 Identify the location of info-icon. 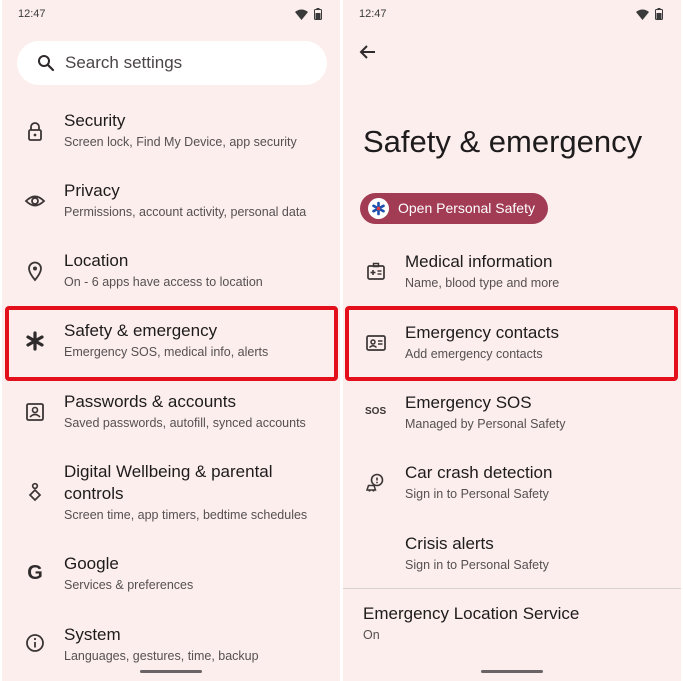
(35, 643).